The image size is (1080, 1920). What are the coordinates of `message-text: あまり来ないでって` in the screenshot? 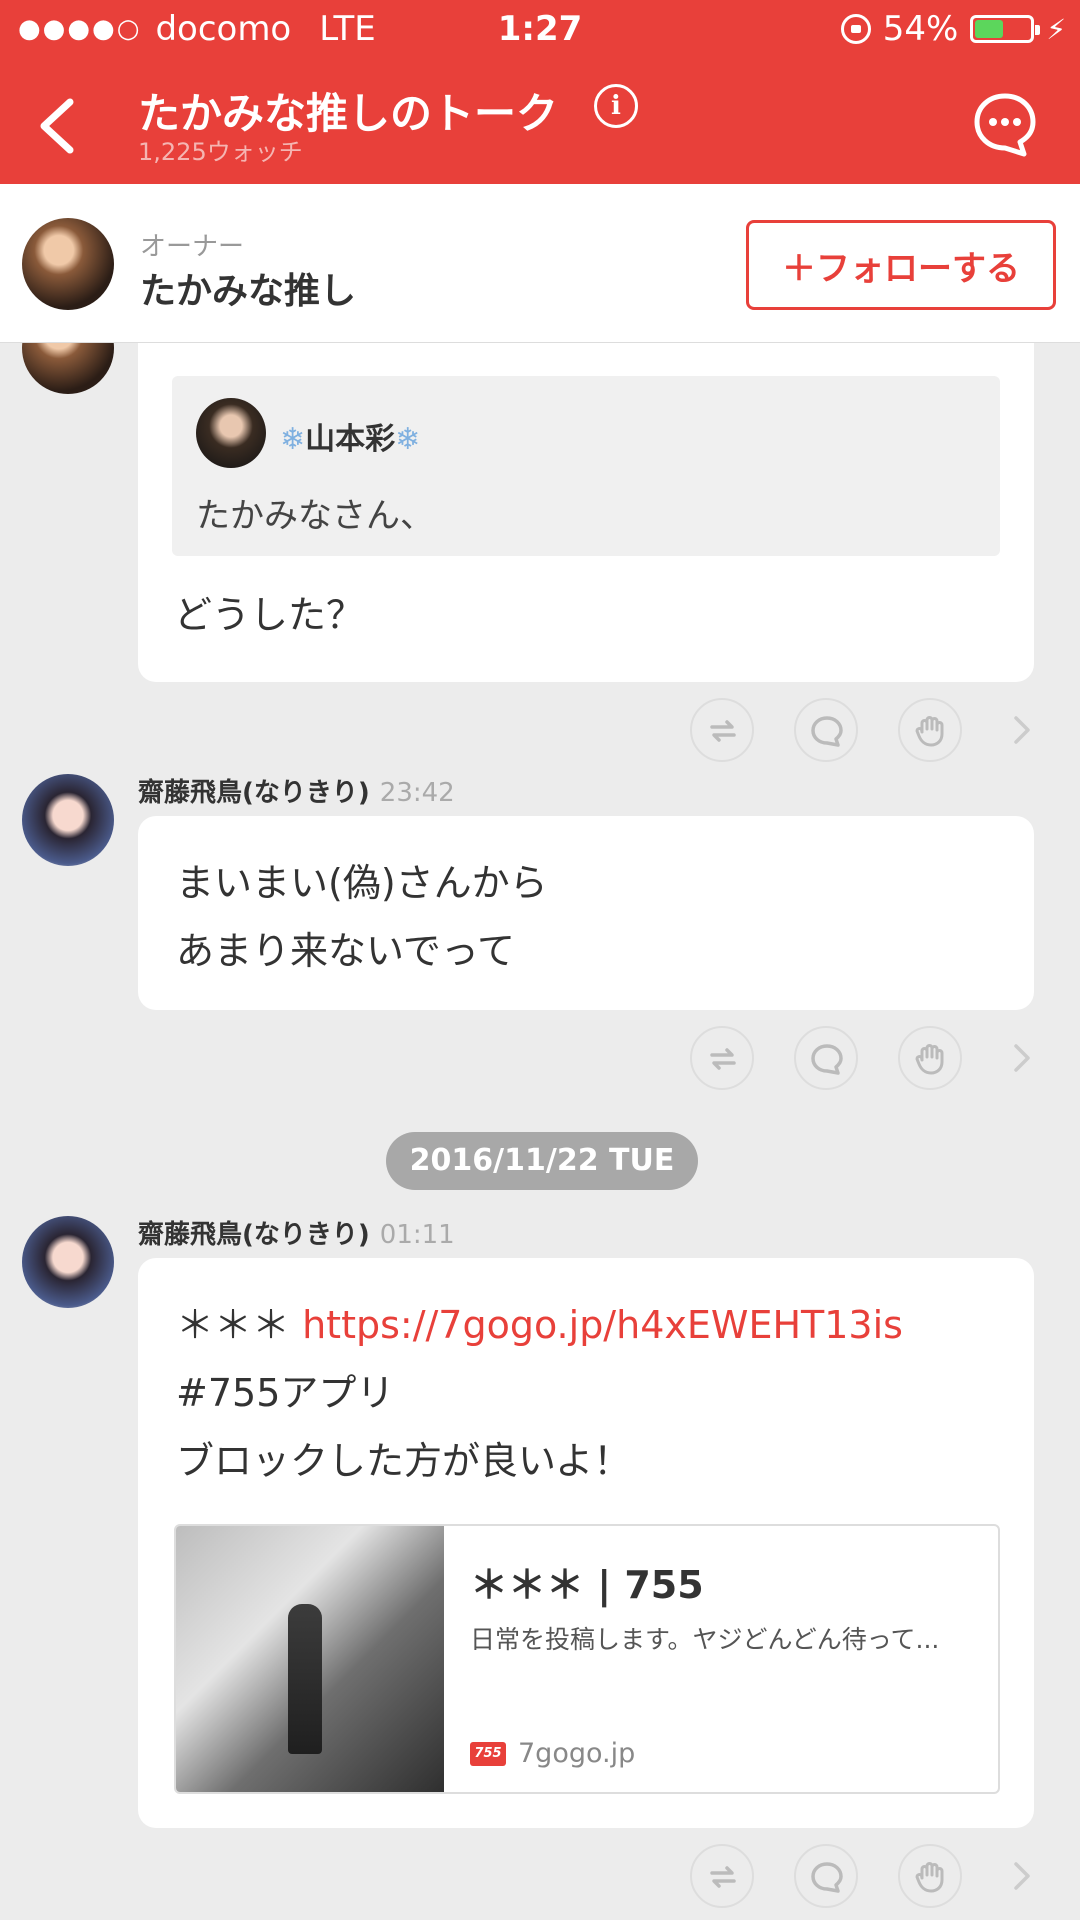 It's located at (345, 951).